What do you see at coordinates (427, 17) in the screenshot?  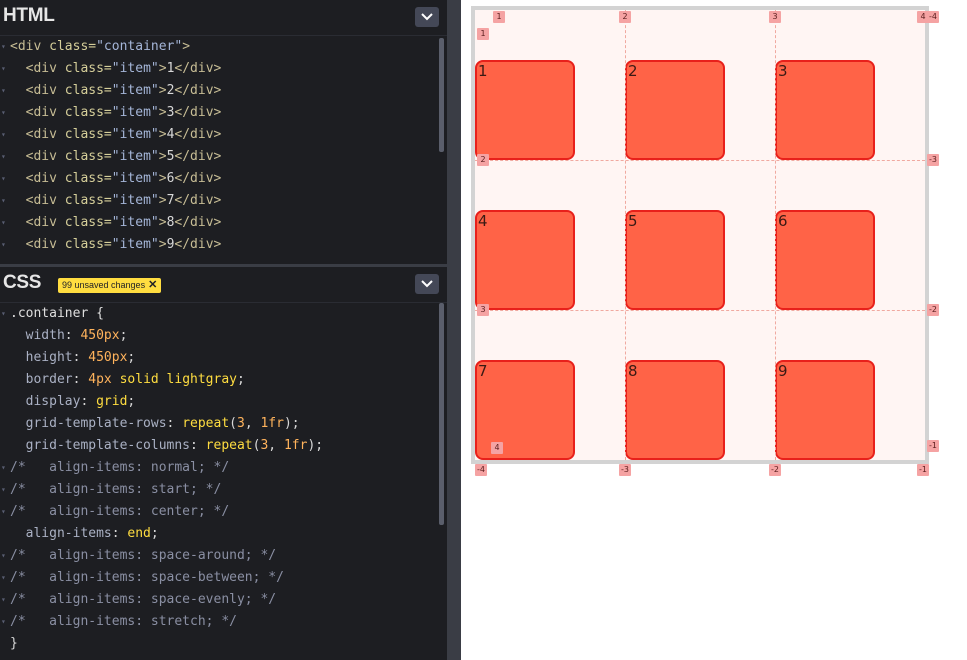 I see `html-collapse-button` at bounding box center [427, 17].